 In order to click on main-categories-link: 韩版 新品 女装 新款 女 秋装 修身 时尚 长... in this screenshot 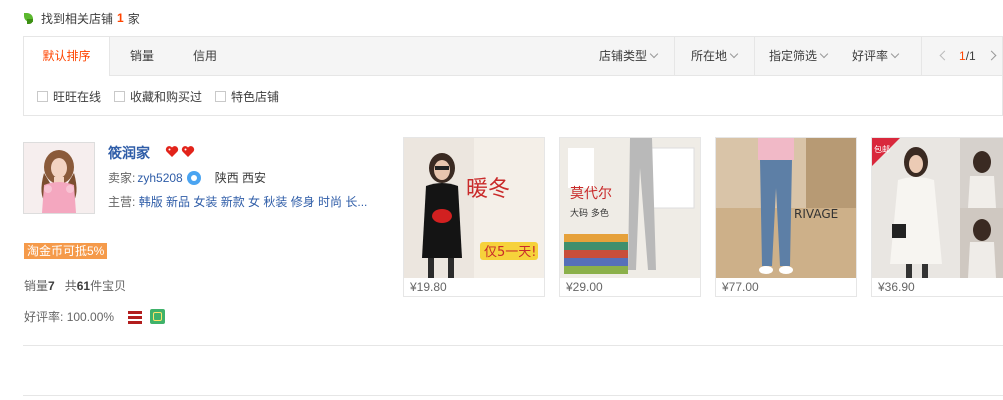, I will do `click(253, 202)`.